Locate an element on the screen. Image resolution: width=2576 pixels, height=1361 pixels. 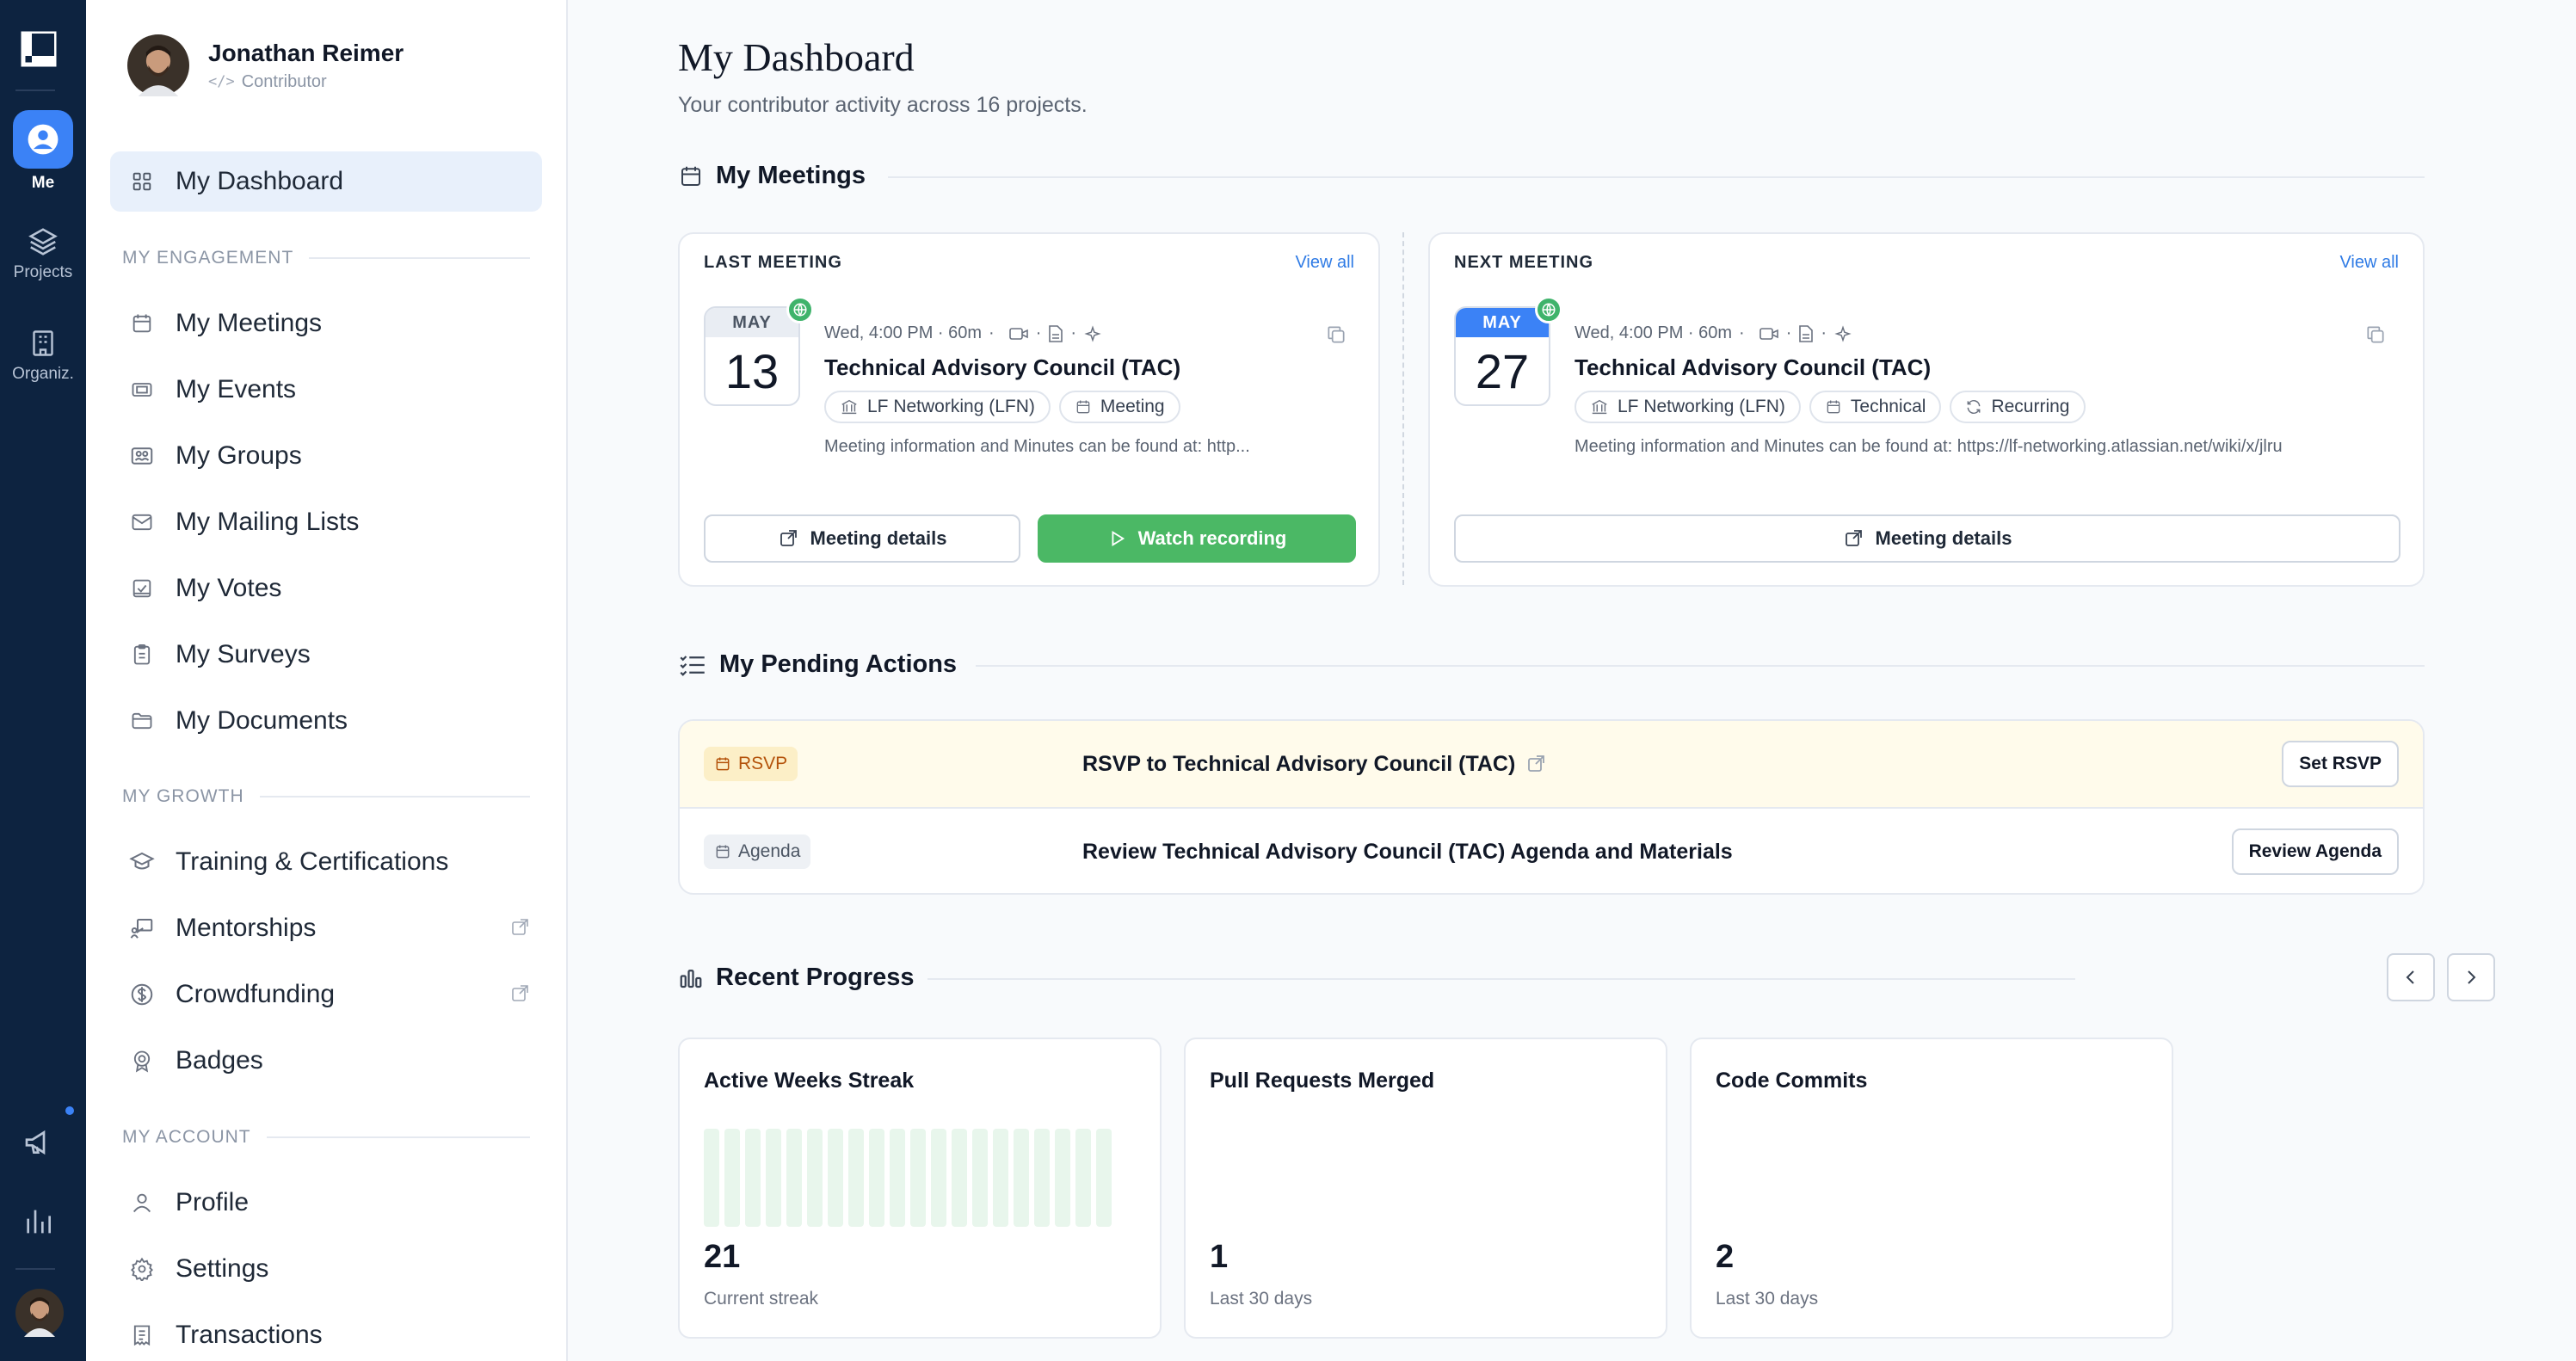
rail-item-me: Me is located at coordinates (43, 151).